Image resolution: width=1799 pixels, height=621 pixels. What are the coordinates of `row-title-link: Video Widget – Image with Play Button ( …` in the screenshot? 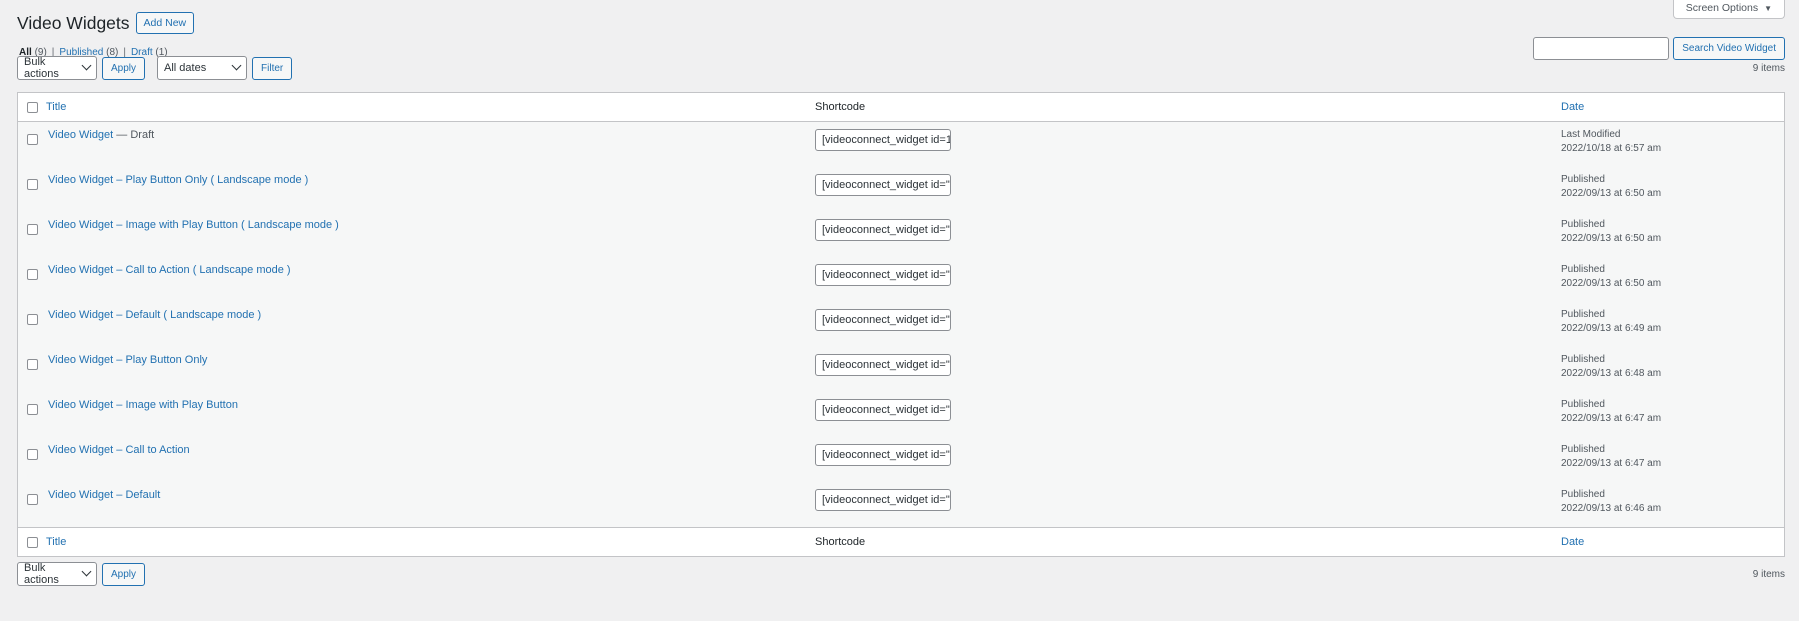 It's located at (193, 225).